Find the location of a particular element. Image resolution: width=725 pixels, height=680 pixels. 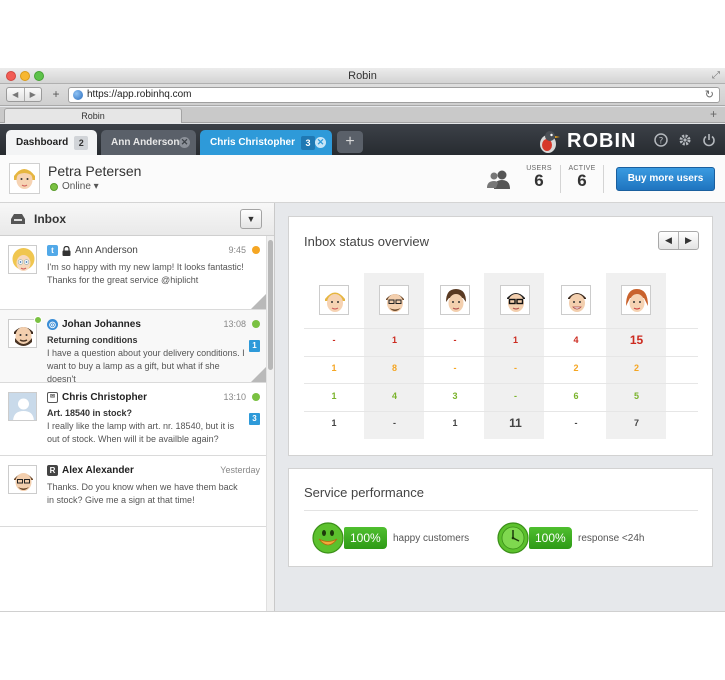

mail-icon: ✉ is located at coordinates (52, 397).